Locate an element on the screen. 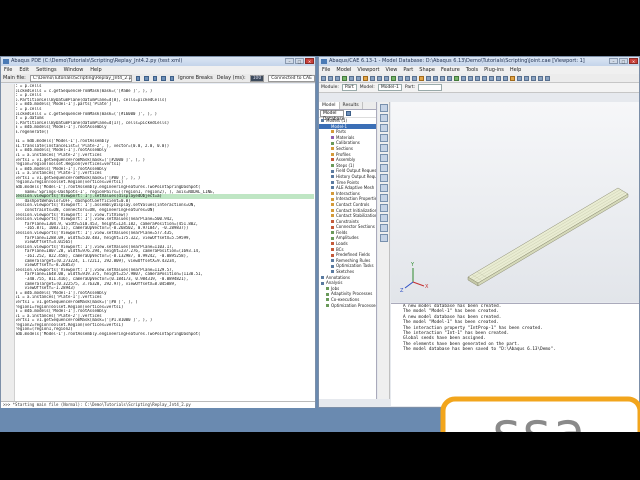  menu-tools: Tools is located at coordinates (472, 70).